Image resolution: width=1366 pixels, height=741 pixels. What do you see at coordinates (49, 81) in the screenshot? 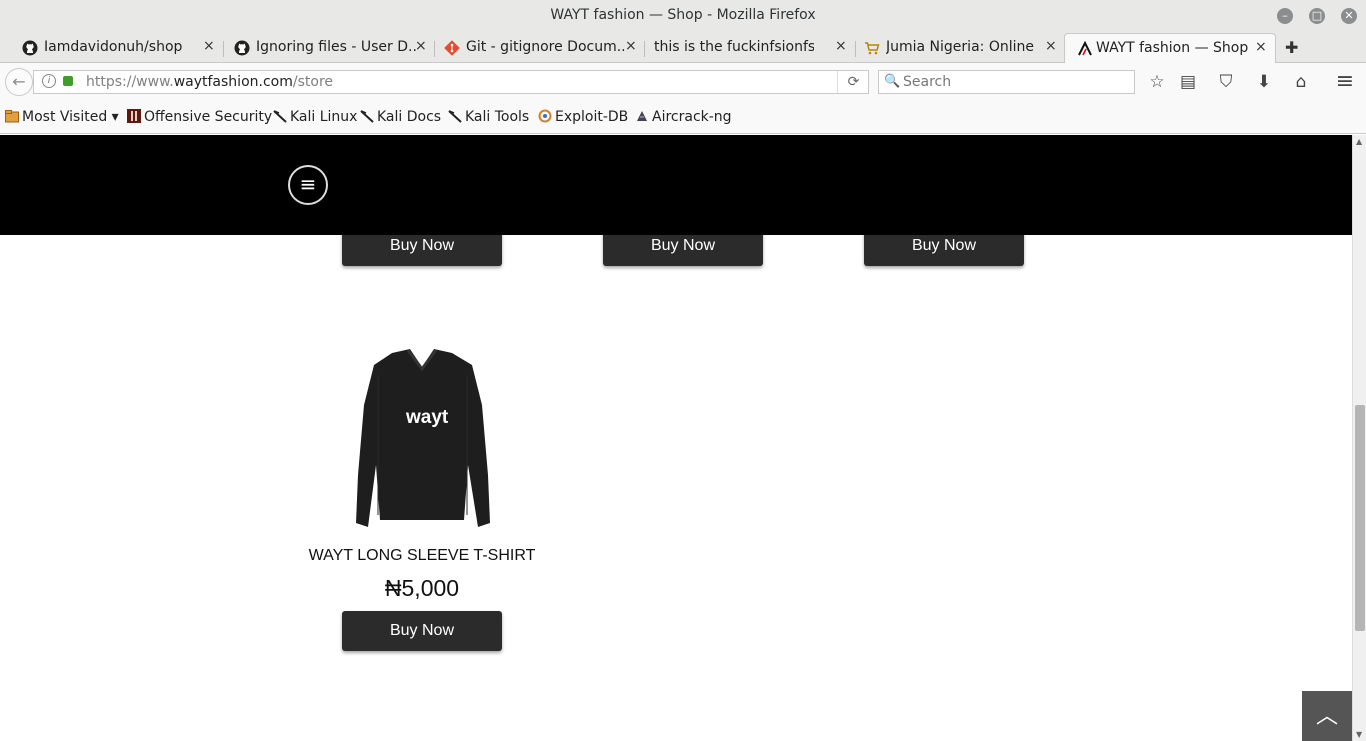
I see `info-icon: i` at bounding box center [49, 81].